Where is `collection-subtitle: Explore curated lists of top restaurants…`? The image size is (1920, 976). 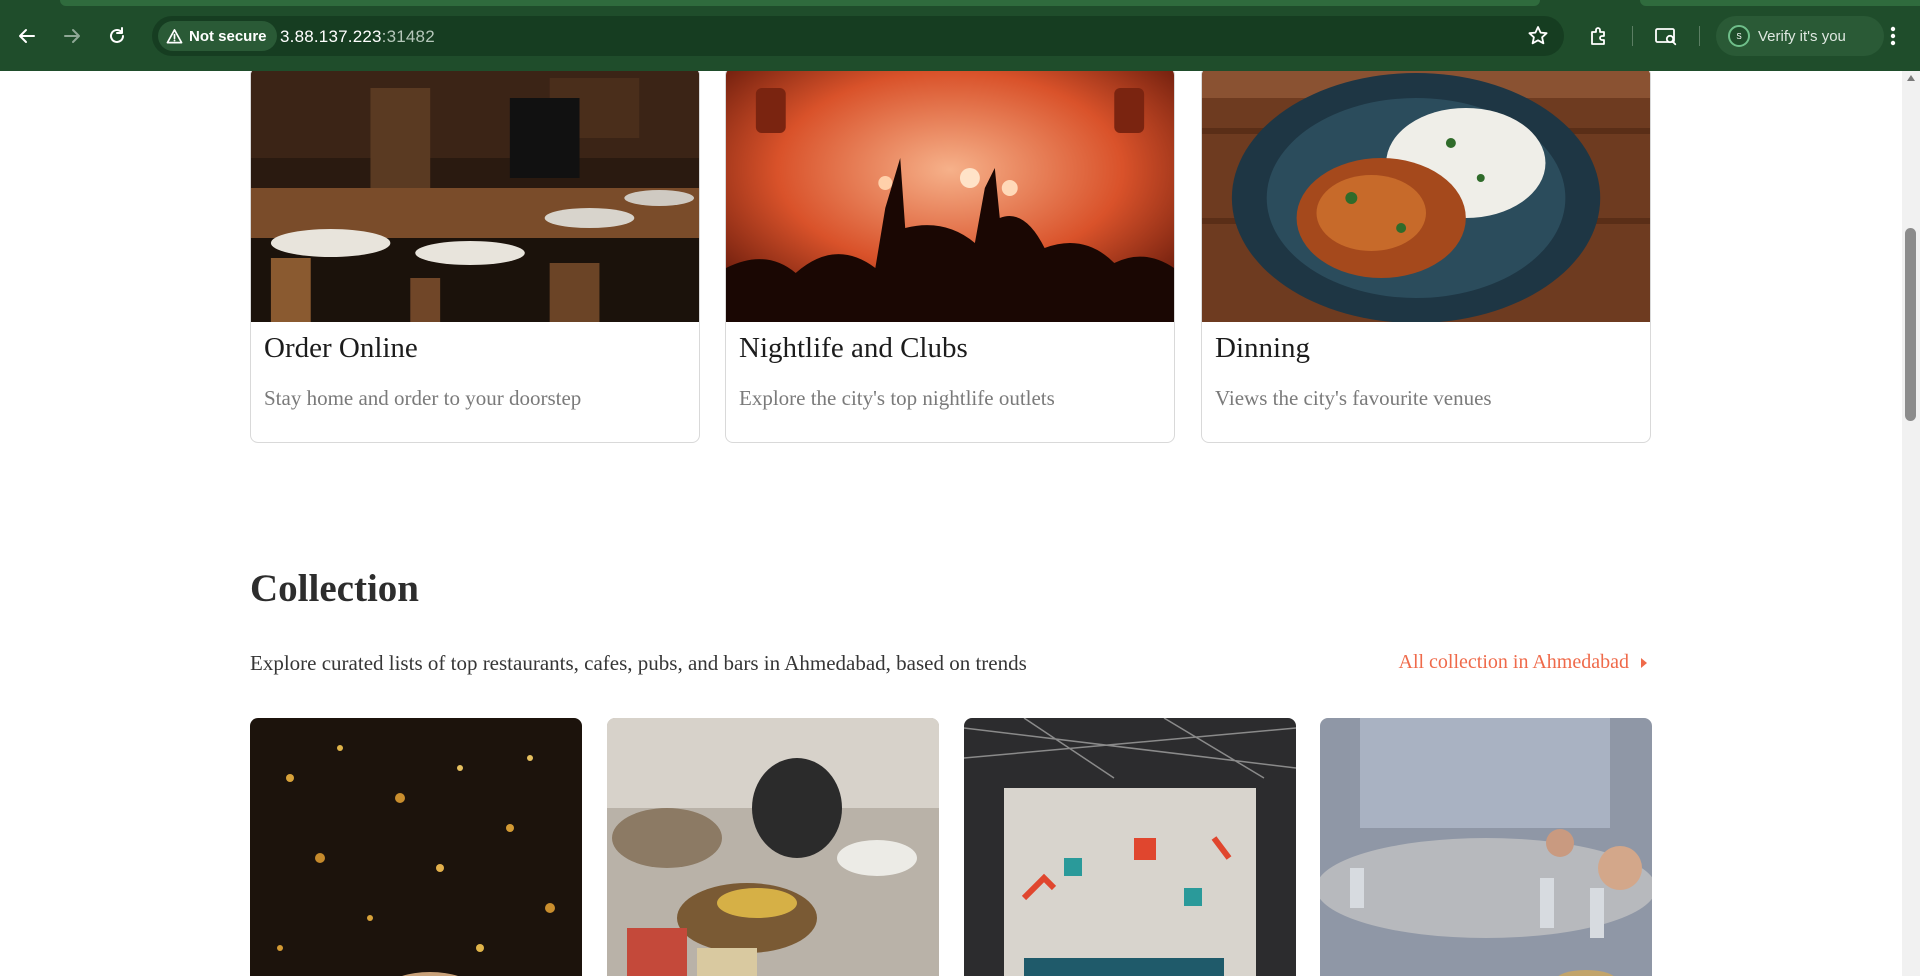 collection-subtitle: Explore curated lists of top restaurants… is located at coordinates (638, 663).